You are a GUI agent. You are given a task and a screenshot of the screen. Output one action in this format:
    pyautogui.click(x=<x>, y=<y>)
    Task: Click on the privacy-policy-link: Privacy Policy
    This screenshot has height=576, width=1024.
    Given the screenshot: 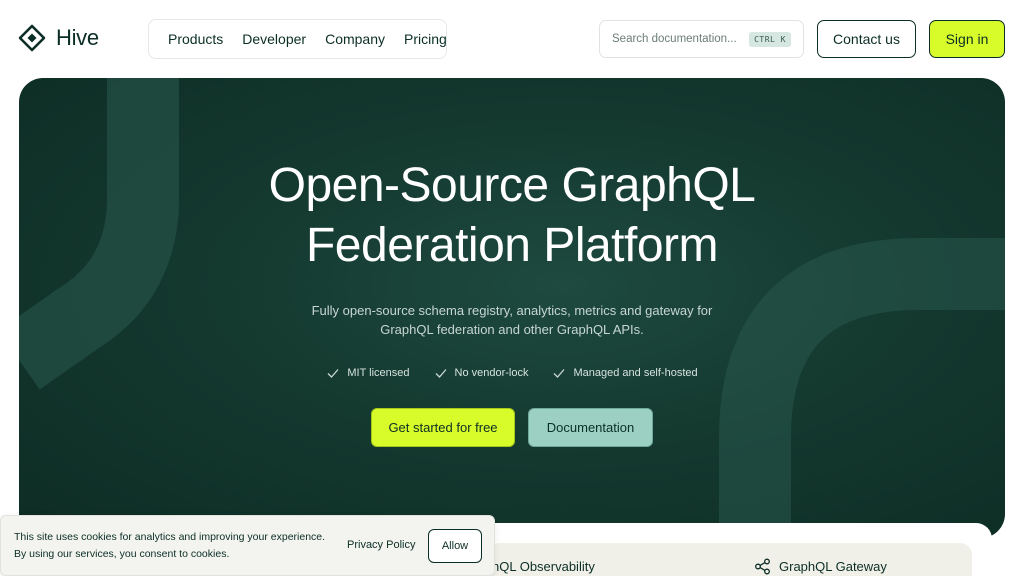 What is the action you would take?
    pyautogui.click(x=381, y=545)
    